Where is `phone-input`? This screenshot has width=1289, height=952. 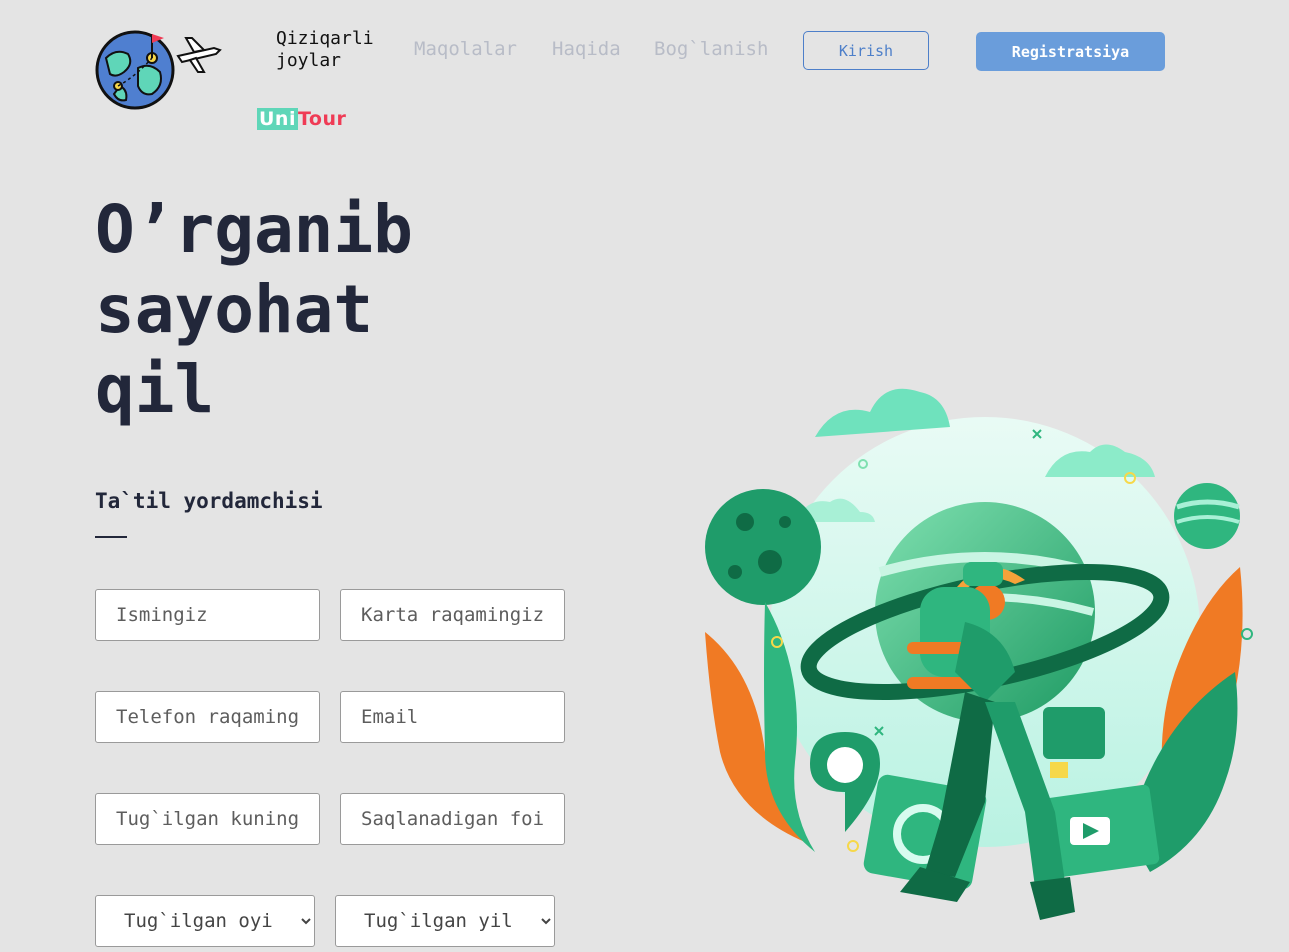 phone-input is located at coordinates (207, 717).